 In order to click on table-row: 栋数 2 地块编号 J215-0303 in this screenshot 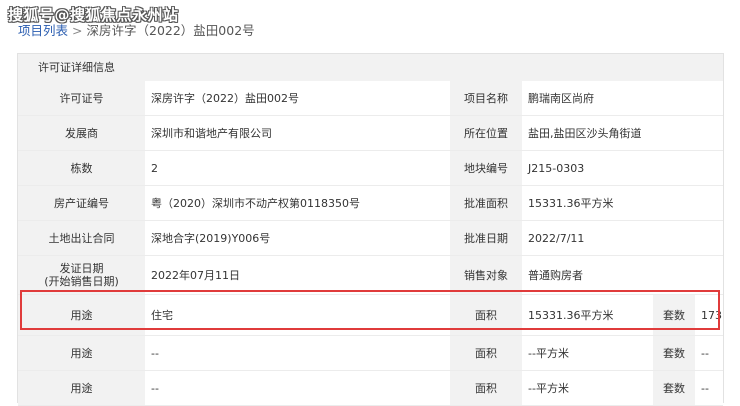, I will do `click(370, 168)`.